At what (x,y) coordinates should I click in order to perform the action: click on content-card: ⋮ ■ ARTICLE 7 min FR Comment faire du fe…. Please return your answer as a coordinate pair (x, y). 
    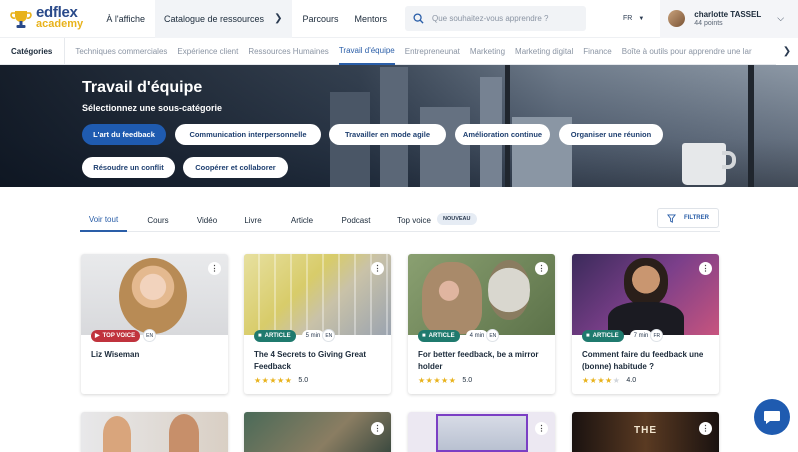
    Looking at the image, I should click on (645, 324).